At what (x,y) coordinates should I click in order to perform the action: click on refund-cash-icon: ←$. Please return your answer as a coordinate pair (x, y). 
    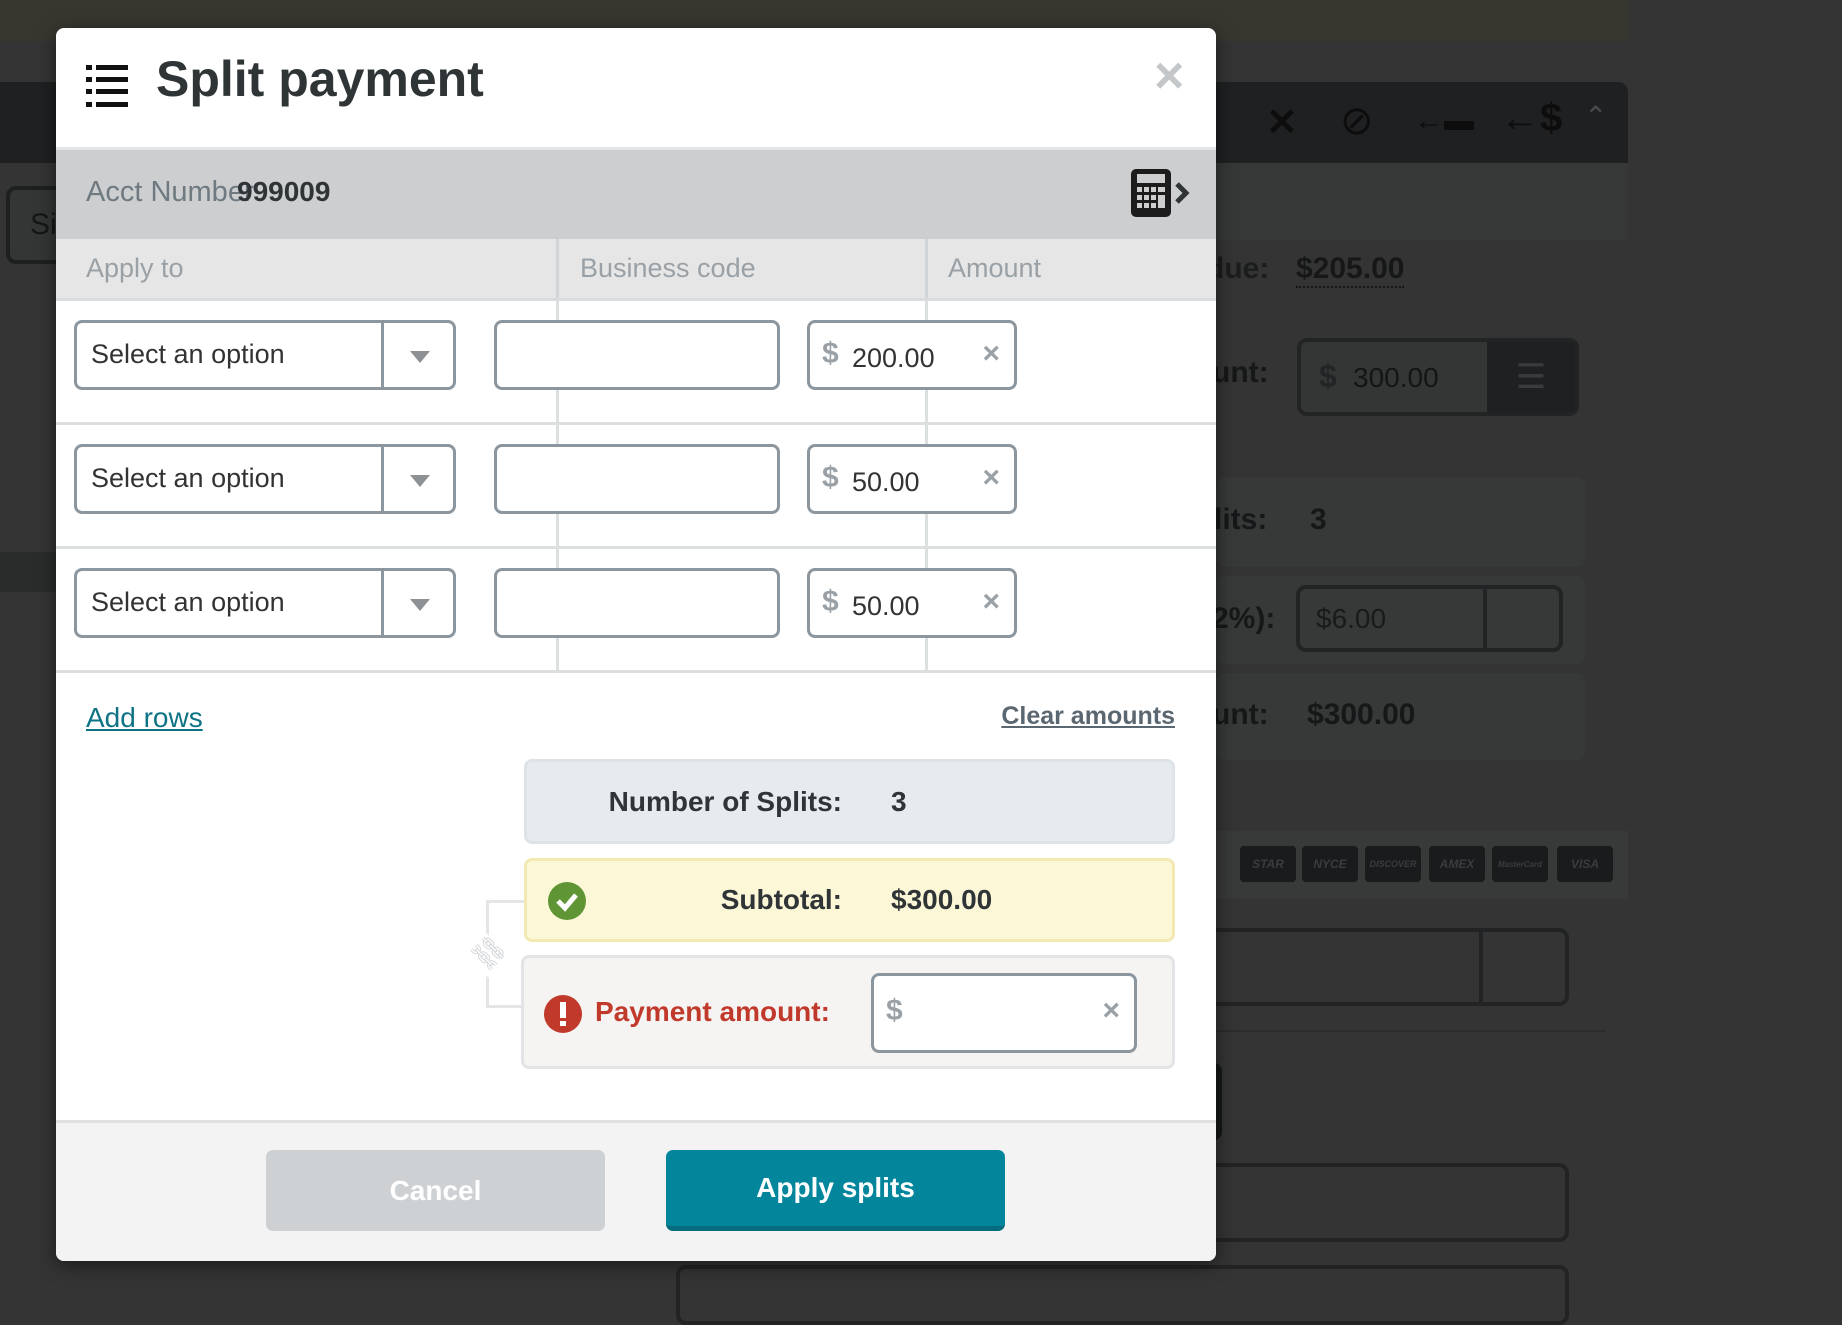
    Looking at the image, I should click on (1531, 118).